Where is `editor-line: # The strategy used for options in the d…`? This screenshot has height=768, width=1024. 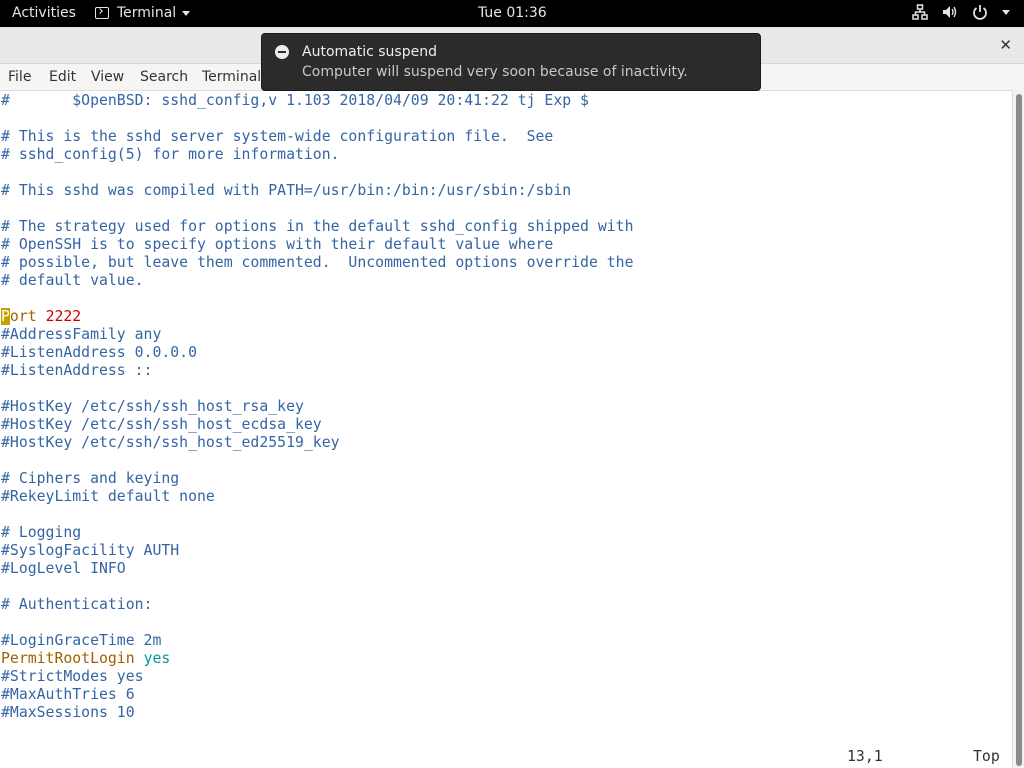 editor-line: # The strategy used for options in the d… is located at coordinates (317, 226).